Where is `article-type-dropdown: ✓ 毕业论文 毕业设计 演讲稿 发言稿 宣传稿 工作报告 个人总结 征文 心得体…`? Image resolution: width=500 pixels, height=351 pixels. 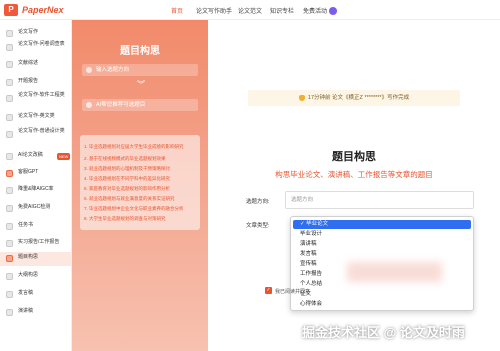 article-type-dropdown: ✓ 毕业论文 毕业设计 演讲稿 发言稿 宣传稿 工作报告 个人总结 征文 心得体… is located at coordinates (382, 263).